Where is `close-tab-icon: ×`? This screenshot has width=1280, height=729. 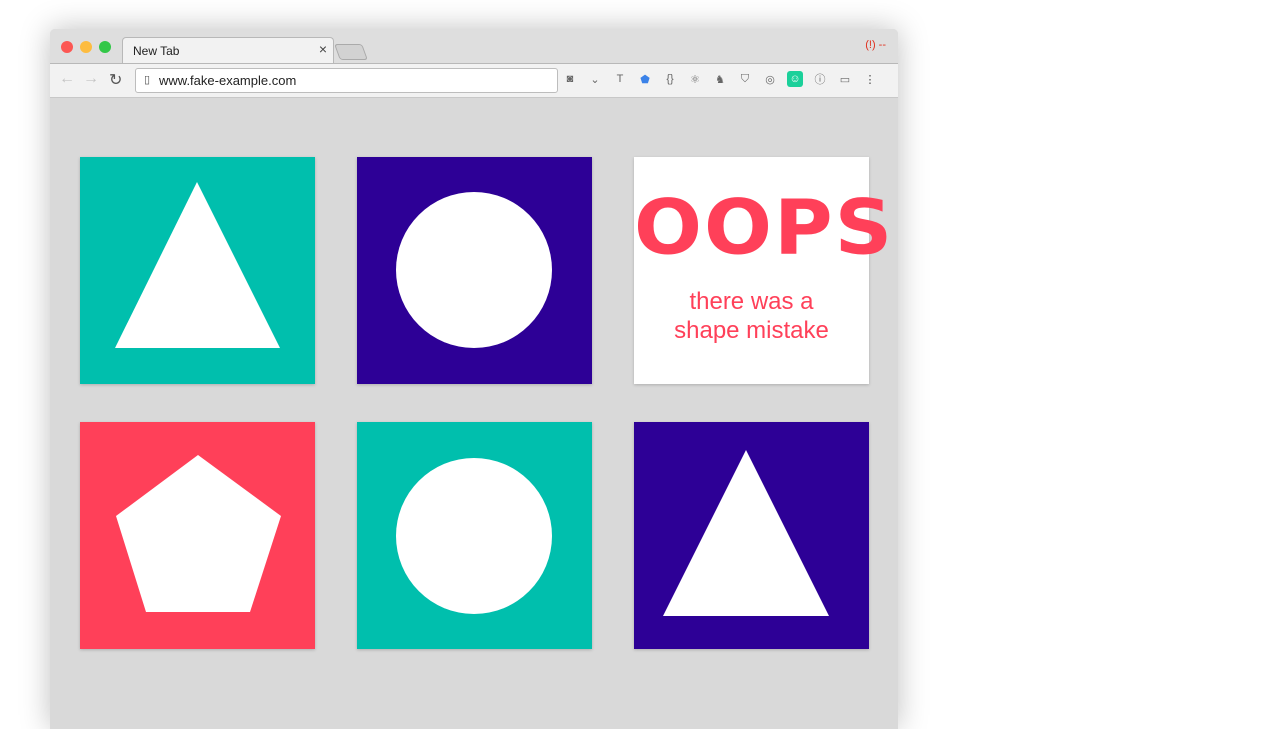 close-tab-icon: × is located at coordinates (323, 49).